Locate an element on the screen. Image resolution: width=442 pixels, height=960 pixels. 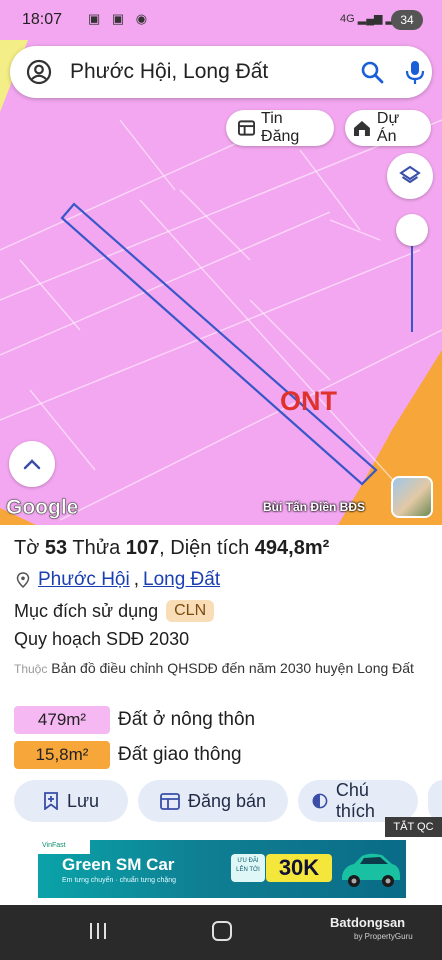
save-button: Lưu is located at coordinates (71, 801).